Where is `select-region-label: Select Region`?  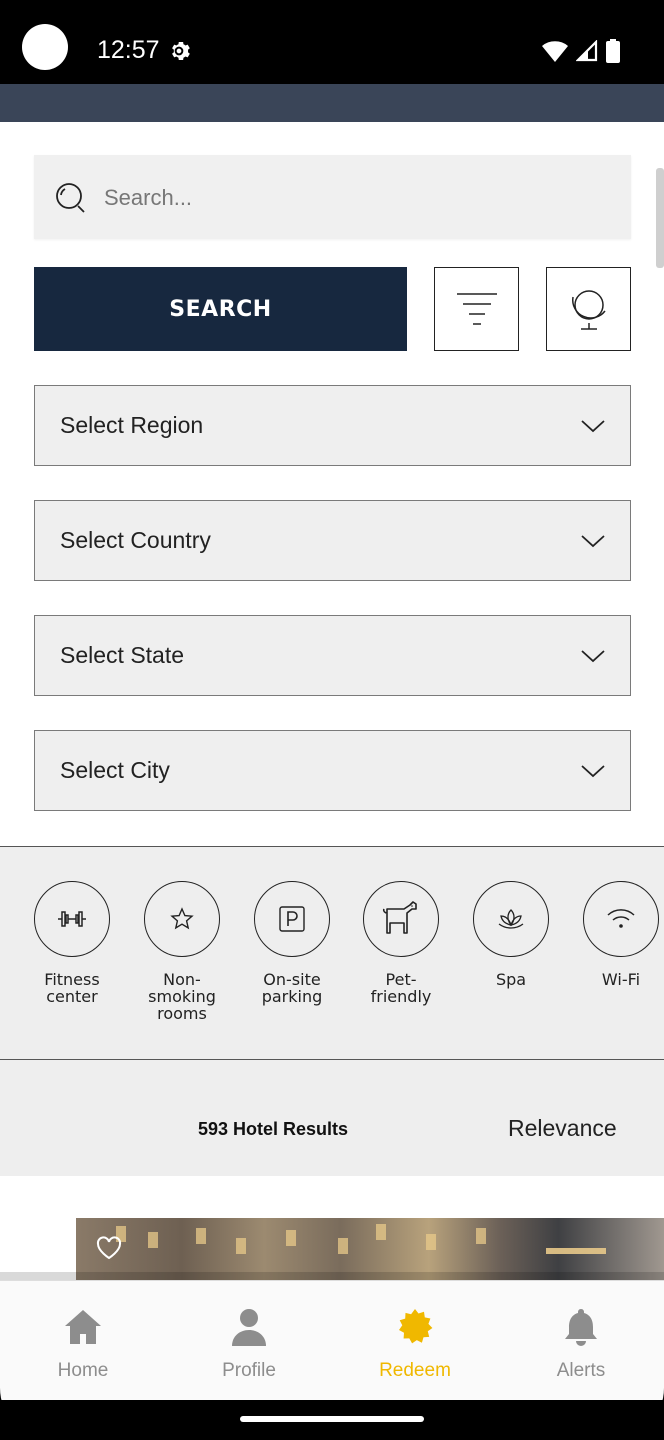 select-region-label: Select Region is located at coordinates (132, 425).